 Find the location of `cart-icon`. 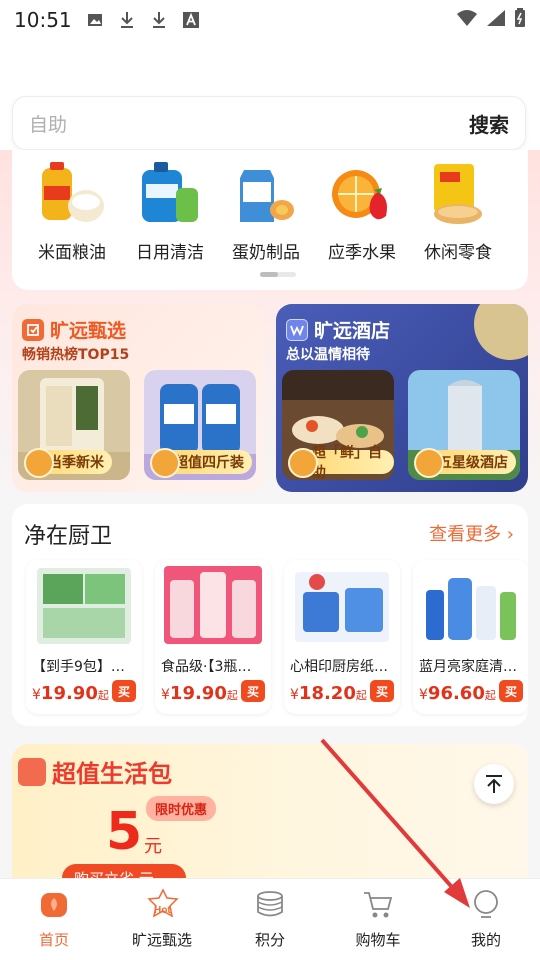

cart-icon is located at coordinates (378, 904).